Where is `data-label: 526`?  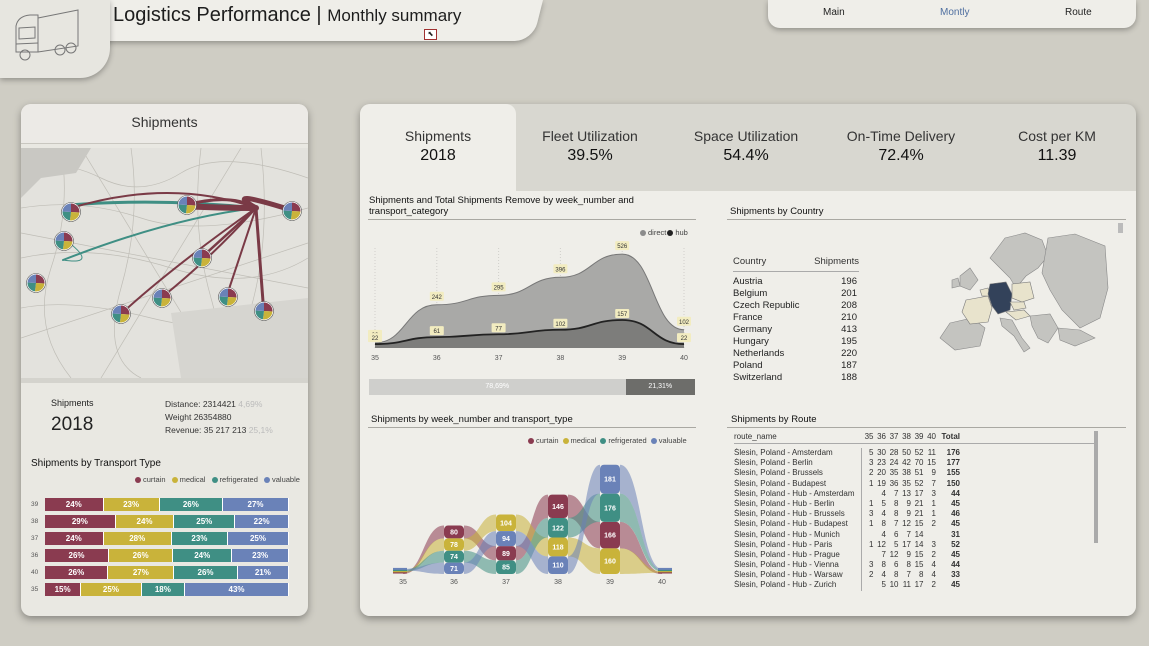 data-label: 526 is located at coordinates (622, 246).